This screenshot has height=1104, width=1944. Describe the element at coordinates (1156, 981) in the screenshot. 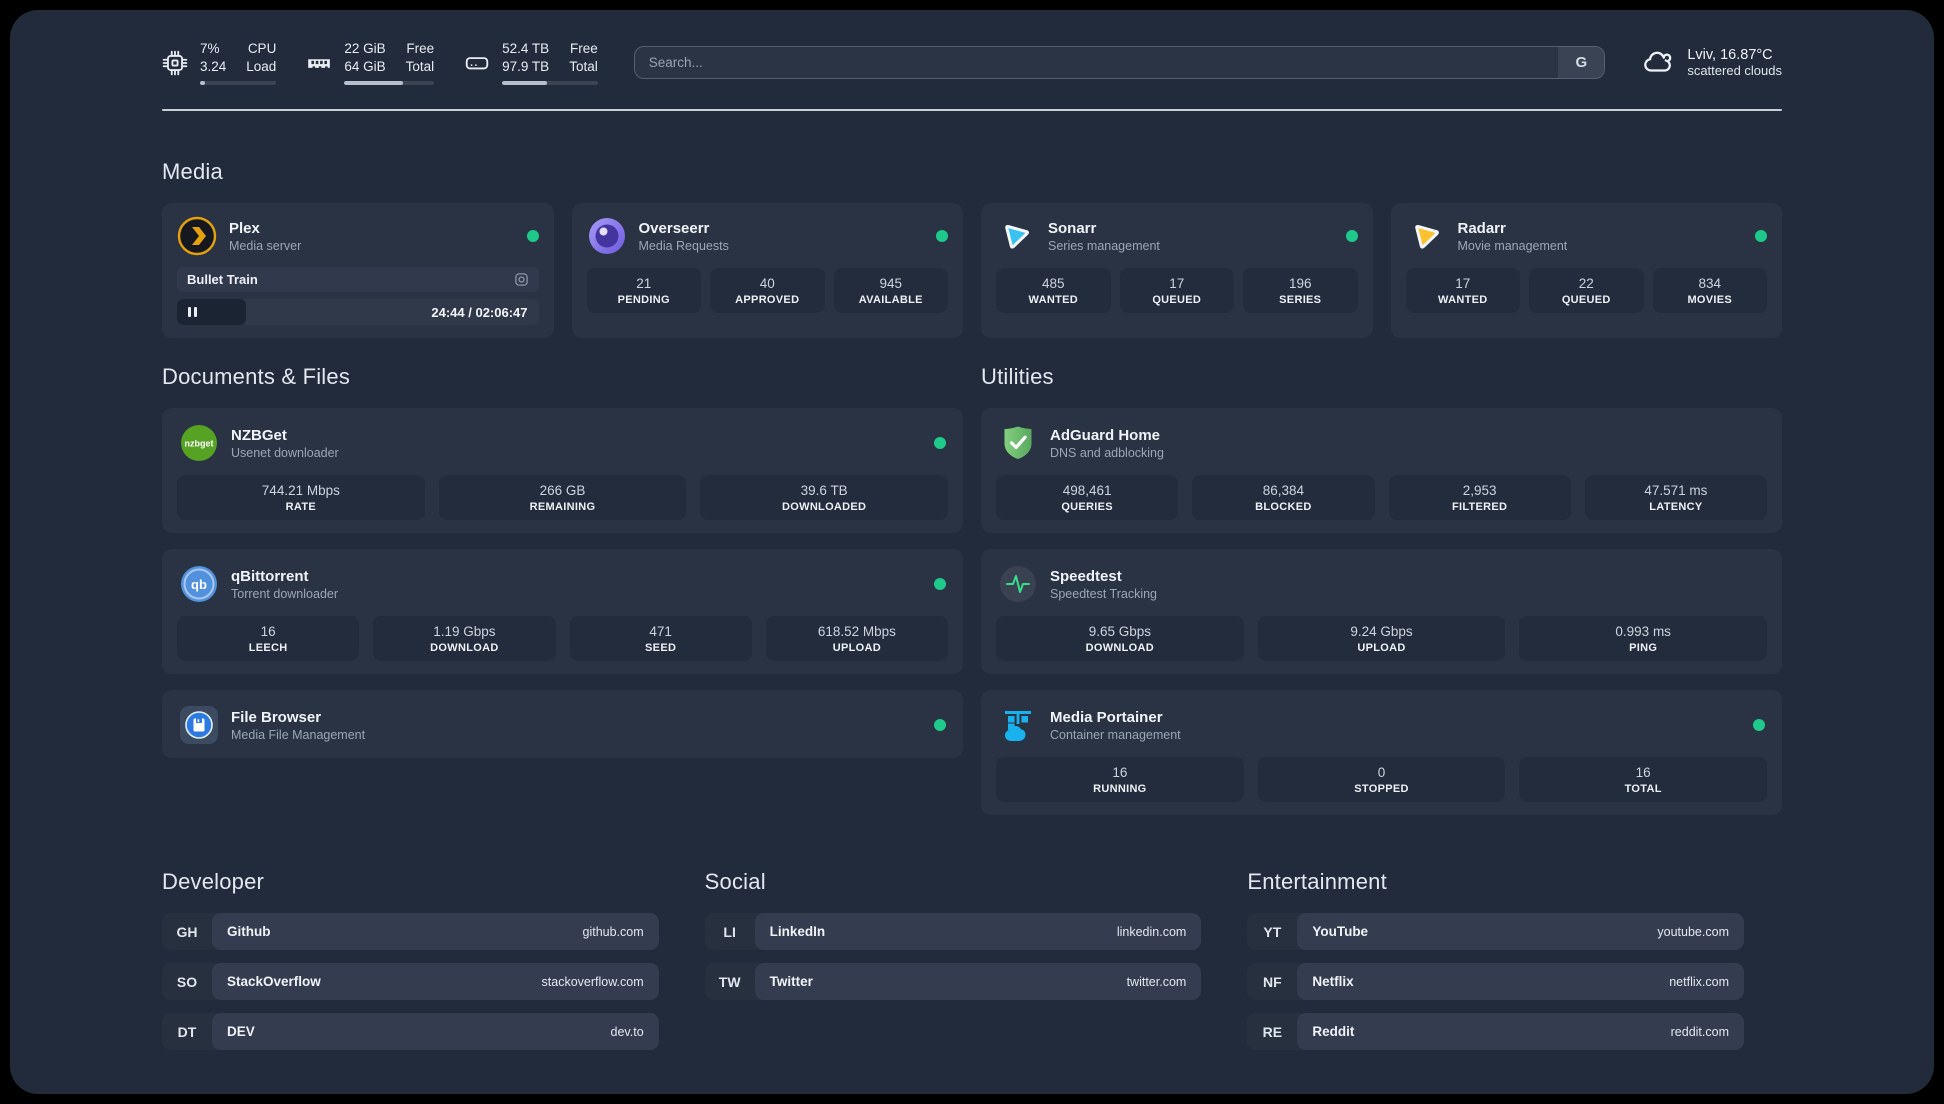

I see `link-url: twitter.com` at that location.